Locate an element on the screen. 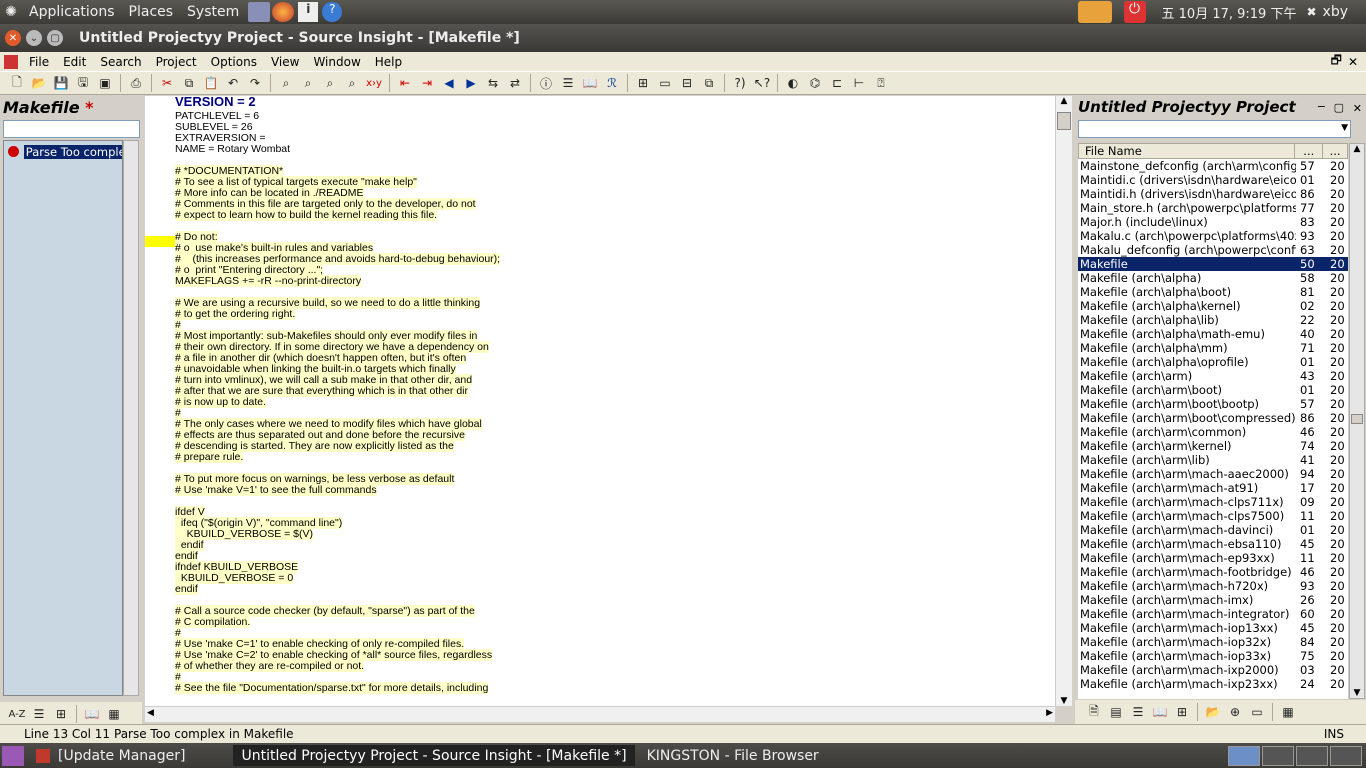  user-name: xby is located at coordinates (1335, 12).